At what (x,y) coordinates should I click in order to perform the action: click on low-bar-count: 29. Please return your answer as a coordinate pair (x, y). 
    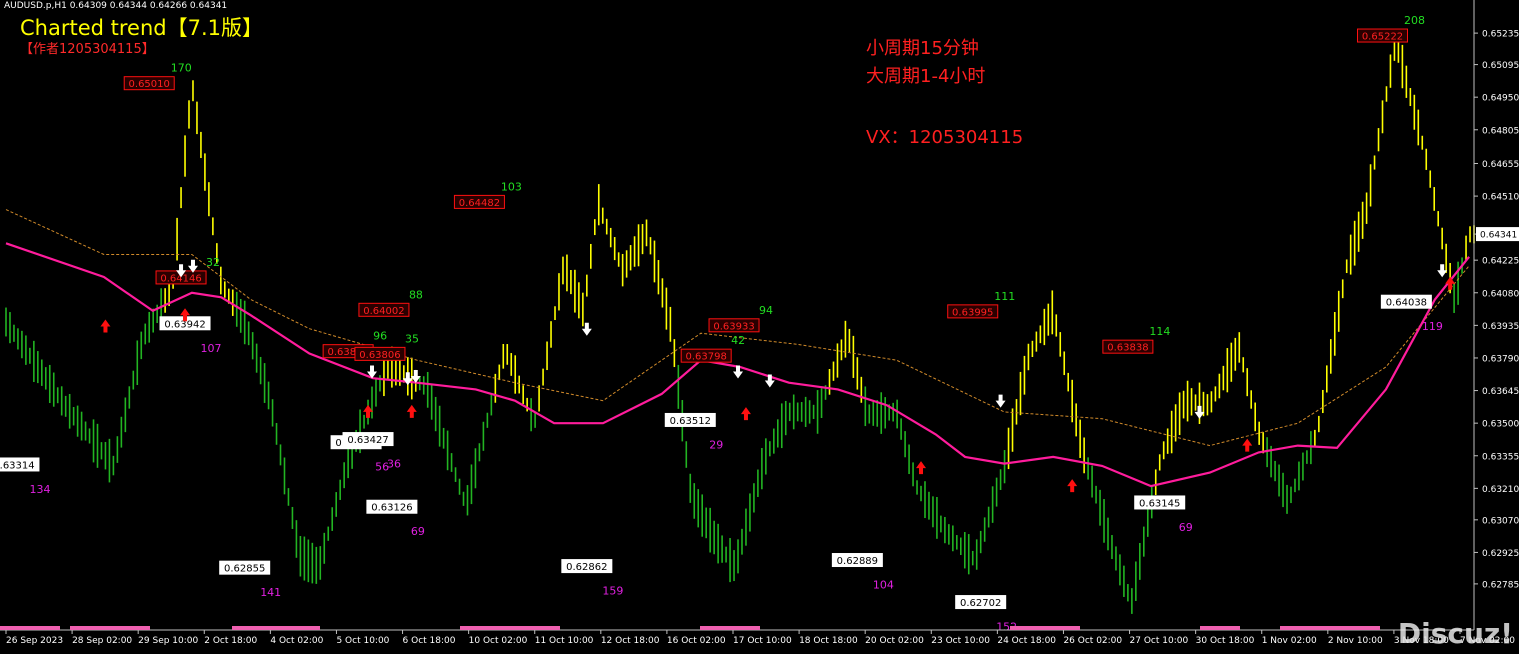
    Looking at the image, I should click on (716, 444).